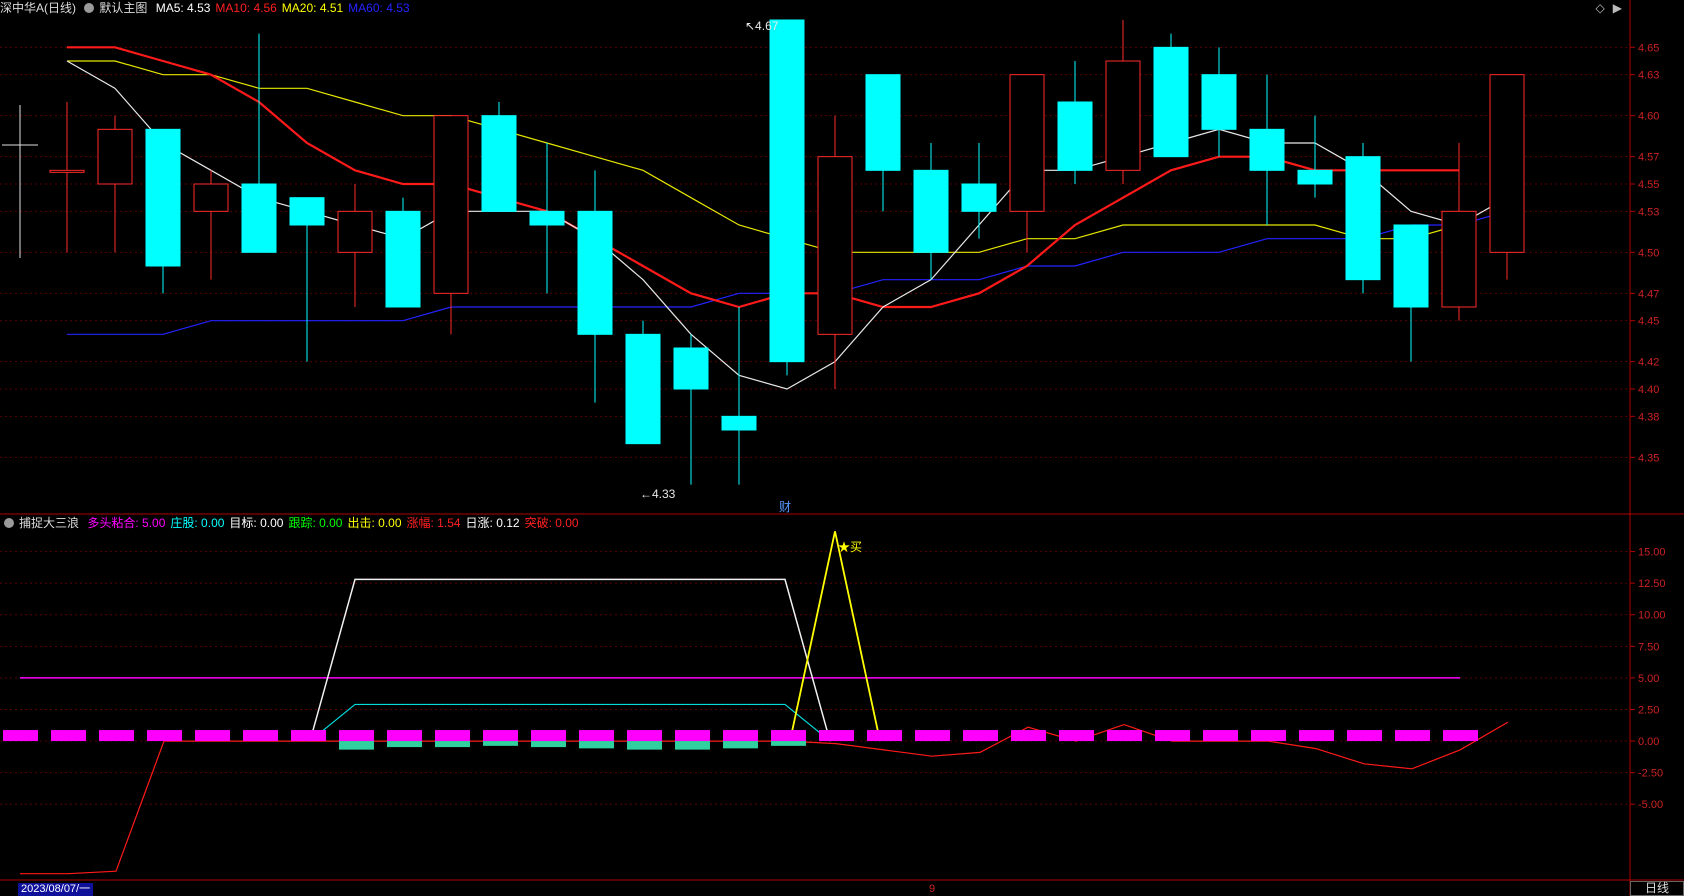 The image size is (1684, 896). What do you see at coordinates (49, 523) in the screenshot?
I see `indicator-name: 捕捉大三浪` at bounding box center [49, 523].